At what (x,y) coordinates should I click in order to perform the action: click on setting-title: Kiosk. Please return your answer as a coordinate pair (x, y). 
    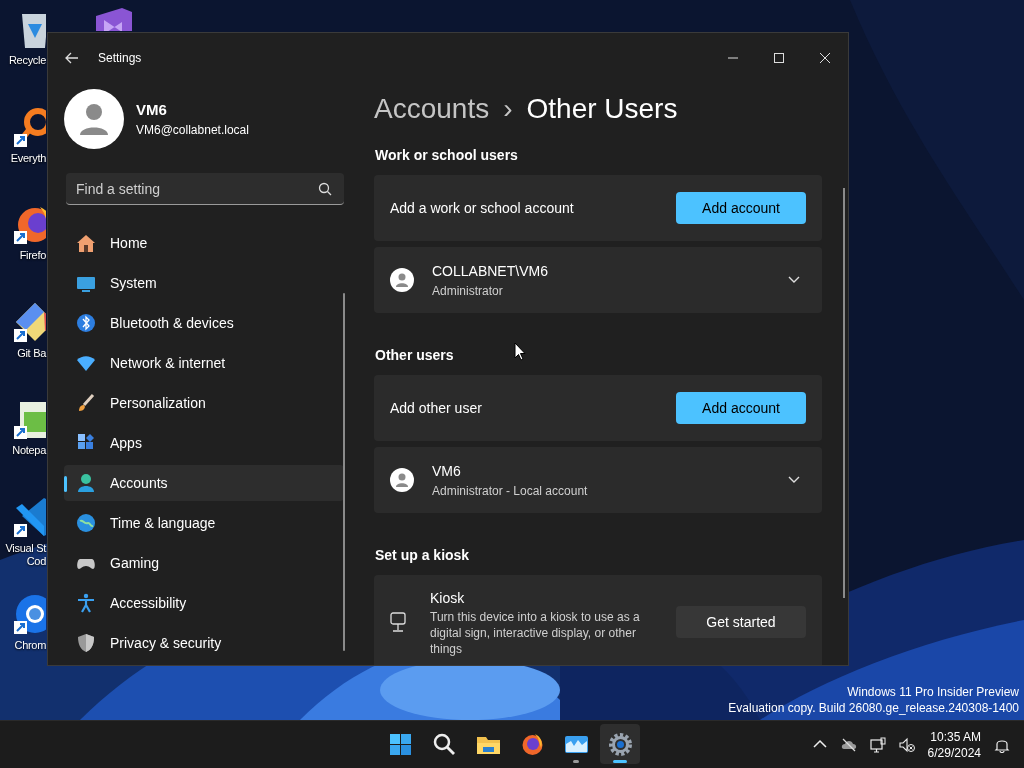
    Looking at the image, I should click on (448, 598).